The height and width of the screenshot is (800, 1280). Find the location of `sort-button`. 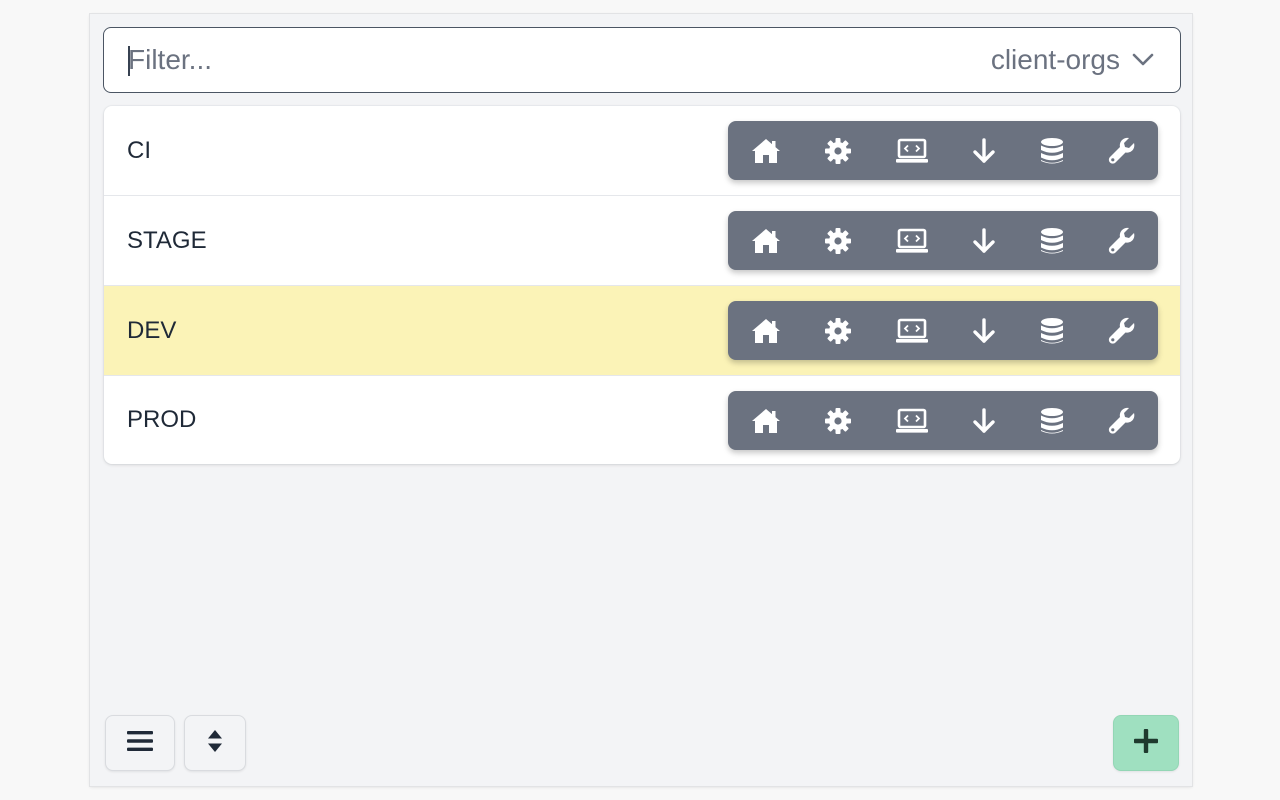

sort-button is located at coordinates (215, 743).